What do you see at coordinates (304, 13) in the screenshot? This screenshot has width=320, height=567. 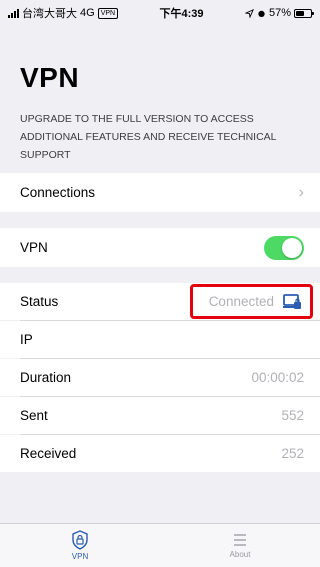 I see `battery-icon` at bounding box center [304, 13].